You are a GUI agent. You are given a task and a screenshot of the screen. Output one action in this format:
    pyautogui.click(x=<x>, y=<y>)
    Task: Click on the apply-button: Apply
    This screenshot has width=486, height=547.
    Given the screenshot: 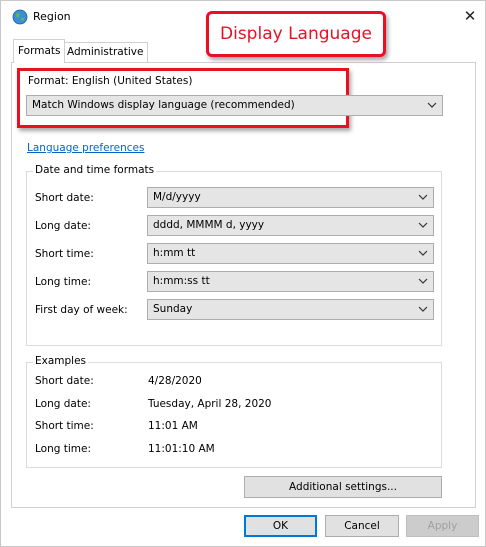 What is the action you would take?
    pyautogui.click(x=442, y=526)
    